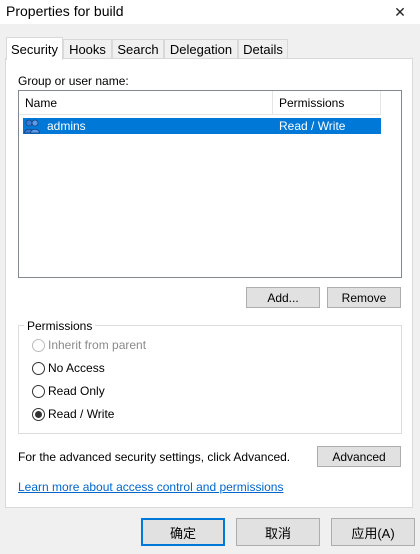 This screenshot has width=420, height=554. What do you see at coordinates (34, 48) in the screenshot?
I see `tab-security: Security` at bounding box center [34, 48].